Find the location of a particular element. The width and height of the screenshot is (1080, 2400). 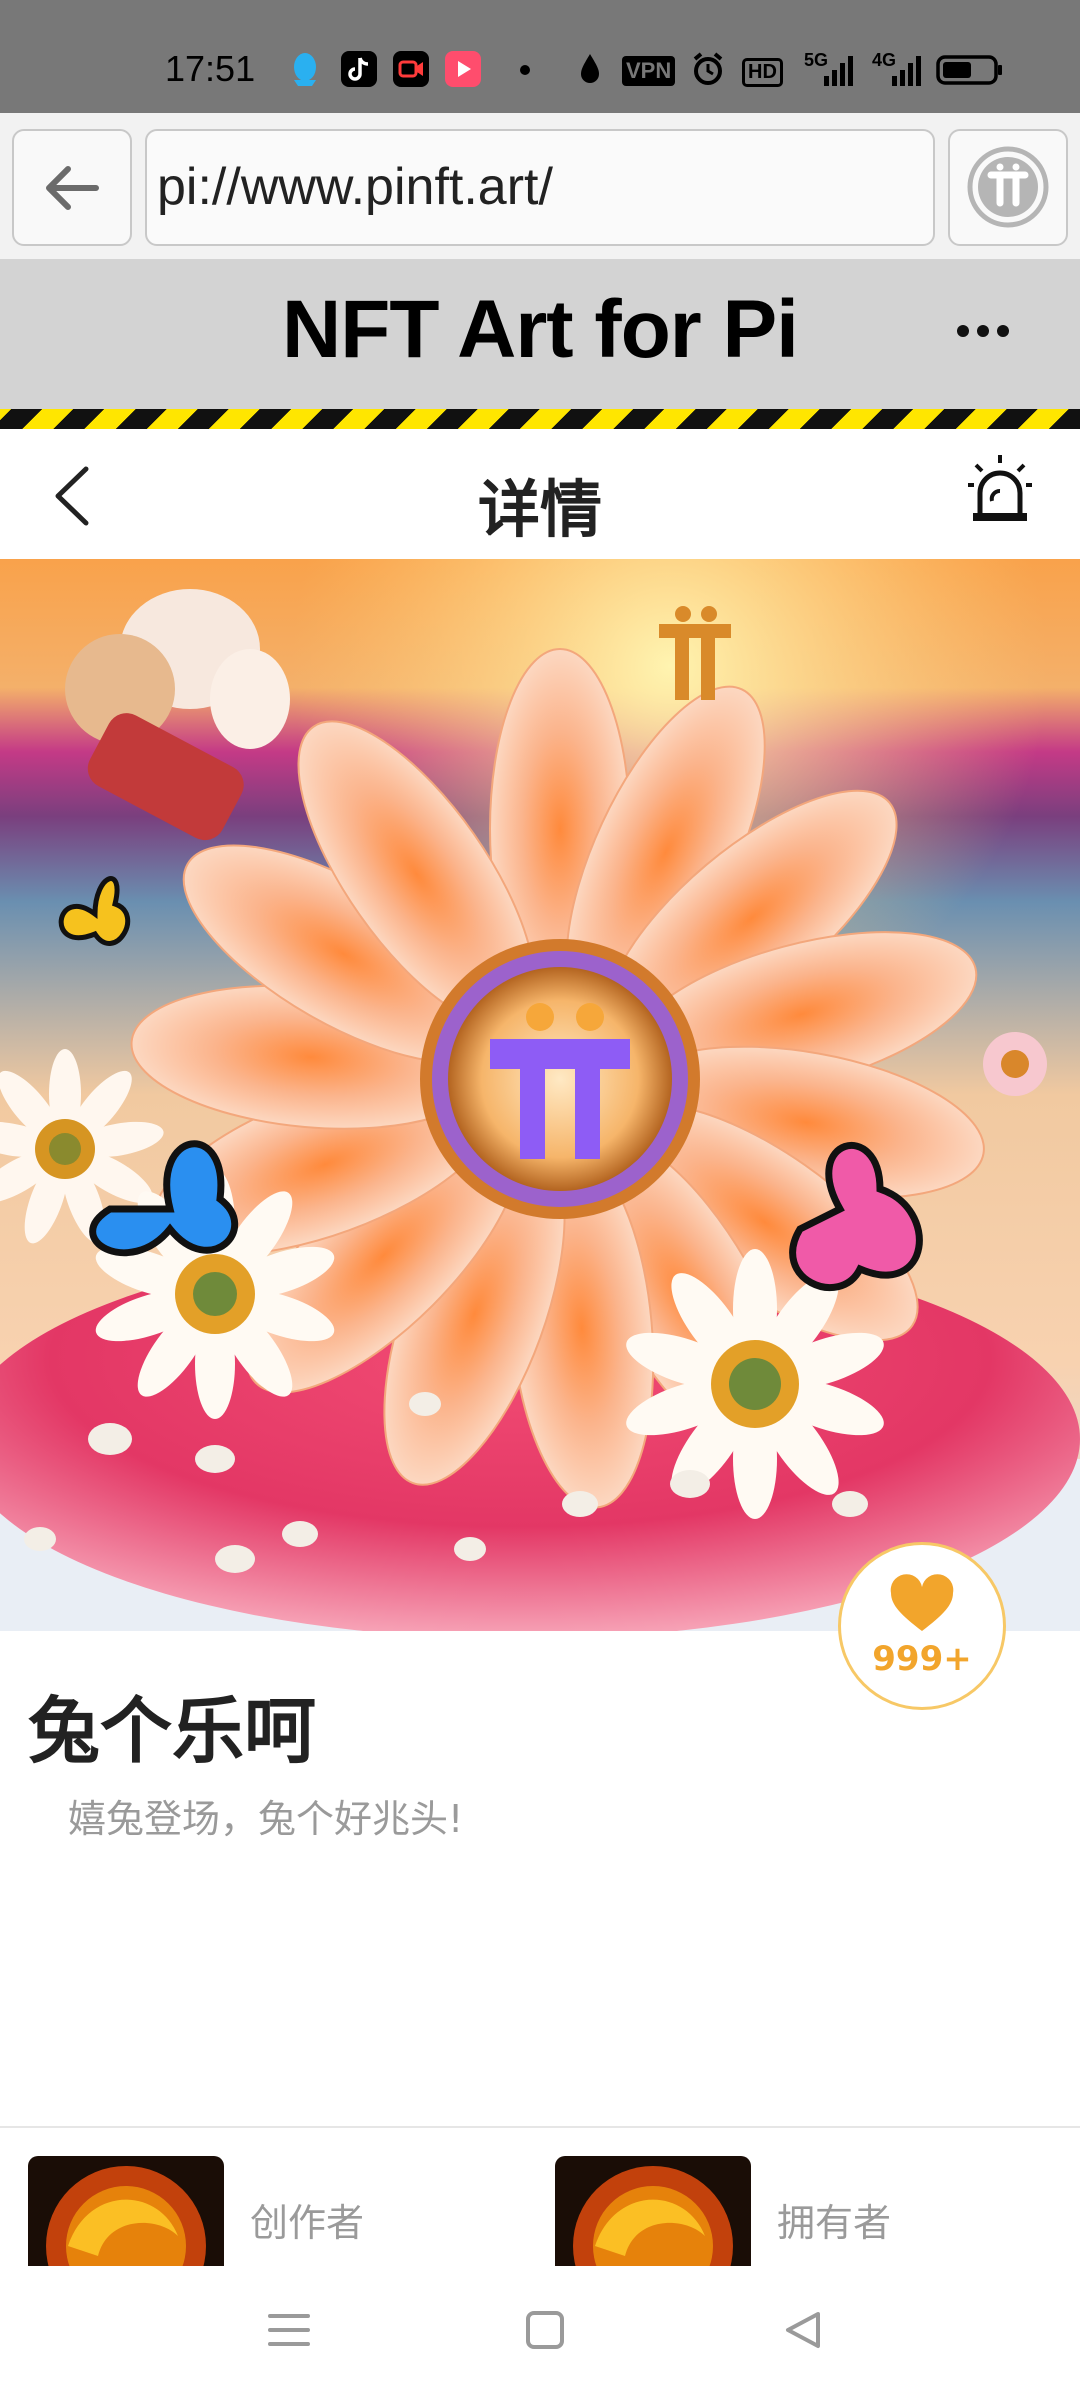

youtube-app-icon is located at coordinates (463, 69).